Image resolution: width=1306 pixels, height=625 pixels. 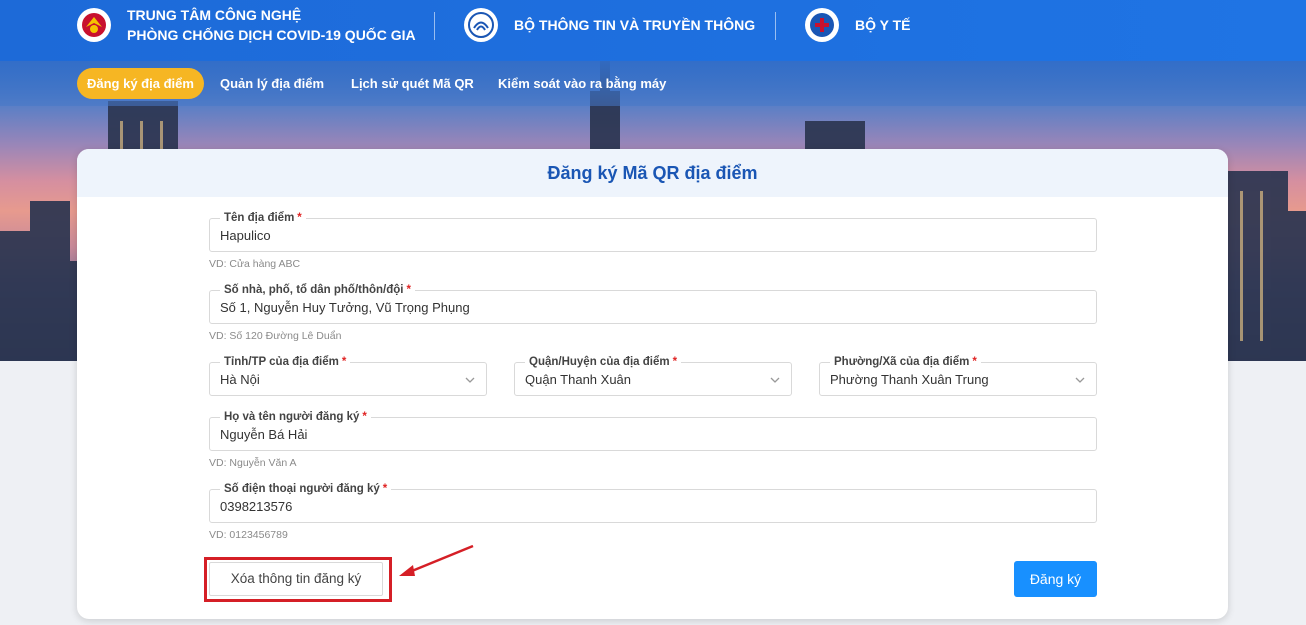 I want to click on annotation-arrow-icon, so click(x=436, y=560).